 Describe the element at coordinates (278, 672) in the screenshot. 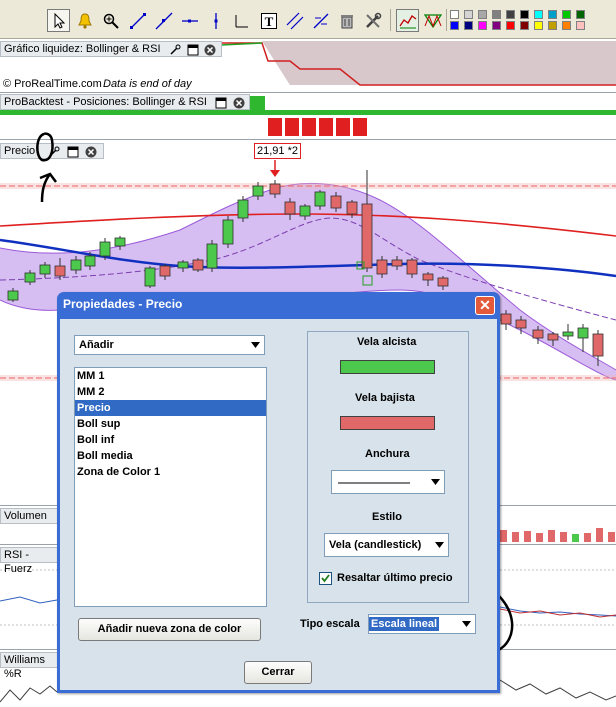

I see `close-button: Cerrar` at that location.